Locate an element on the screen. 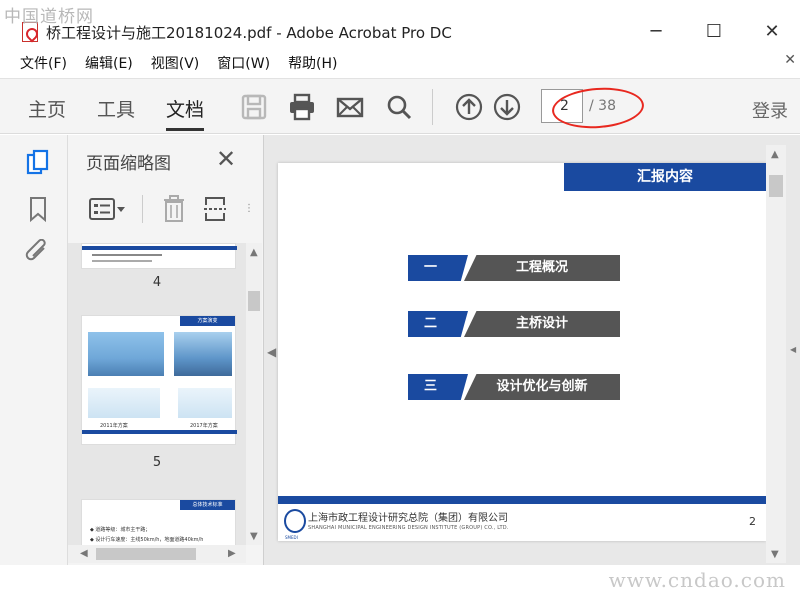 The height and width of the screenshot is (600, 800). slide-header: 汇报内容 is located at coordinates (665, 177).